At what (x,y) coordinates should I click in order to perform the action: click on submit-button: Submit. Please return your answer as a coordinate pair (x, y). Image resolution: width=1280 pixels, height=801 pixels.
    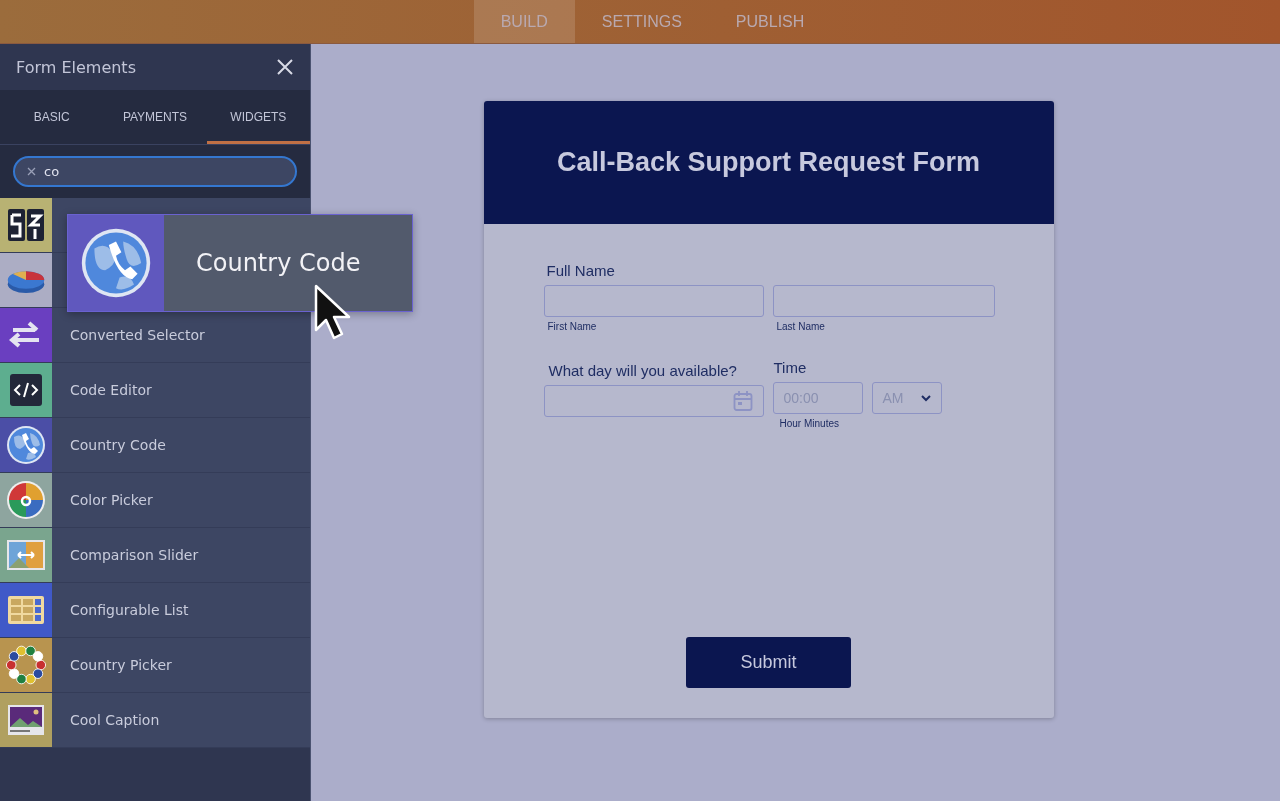
    Looking at the image, I should click on (768, 662).